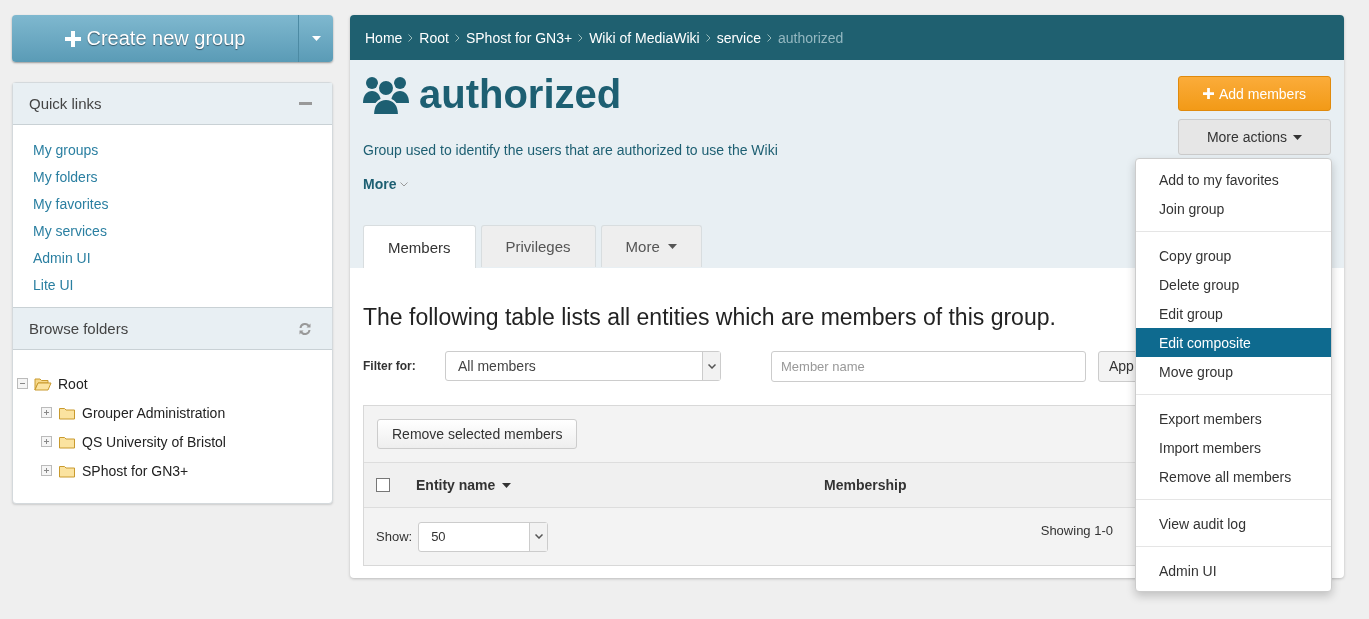 The image size is (1369, 619). I want to click on member-name-field: Member name, so click(928, 366).